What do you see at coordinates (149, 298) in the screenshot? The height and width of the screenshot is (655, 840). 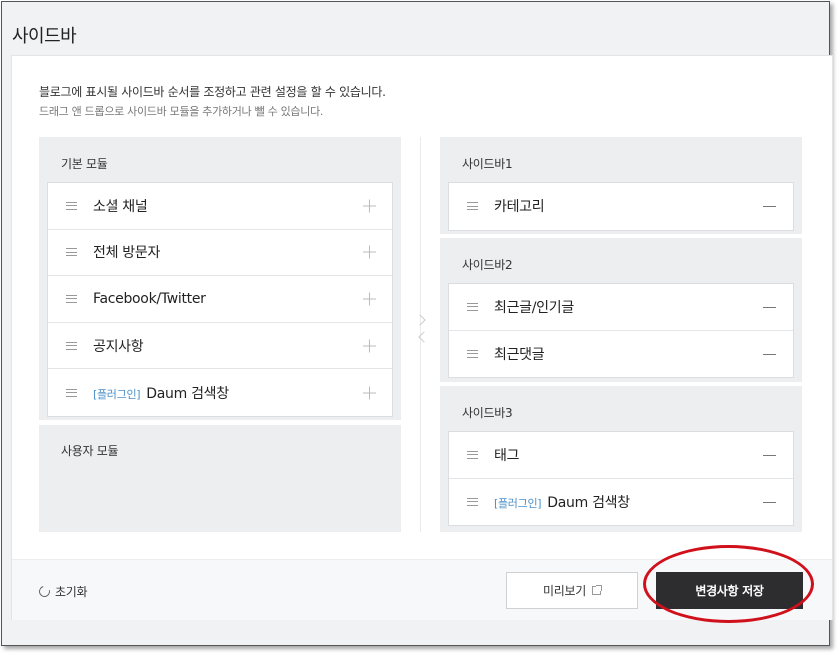 I see `module-item-label: Facebook/Twitter` at bounding box center [149, 298].